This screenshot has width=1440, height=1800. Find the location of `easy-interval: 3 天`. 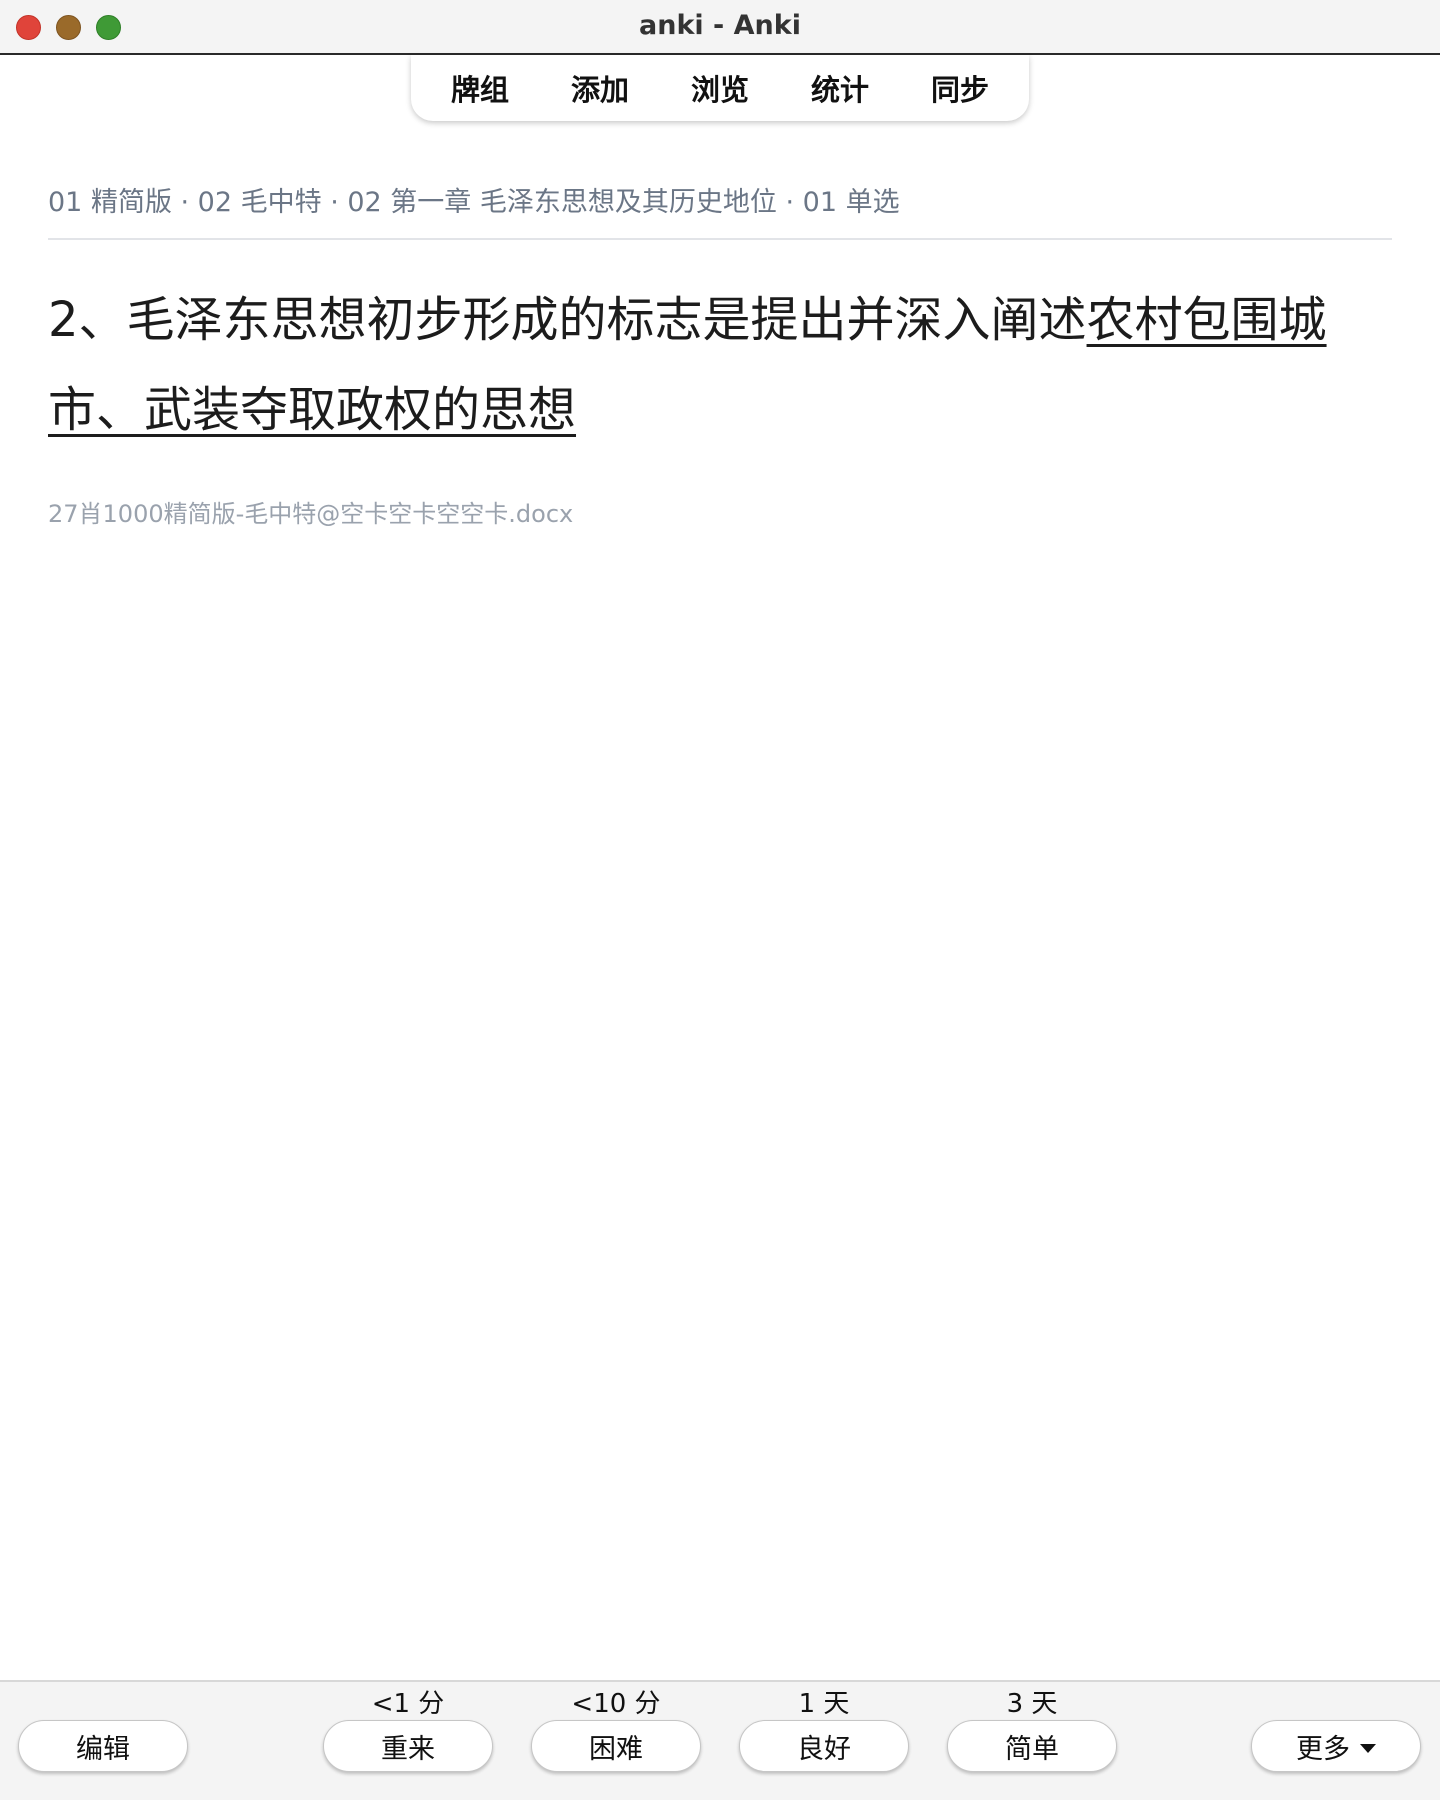

easy-interval: 3 天 is located at coordinates (1032, 1704).